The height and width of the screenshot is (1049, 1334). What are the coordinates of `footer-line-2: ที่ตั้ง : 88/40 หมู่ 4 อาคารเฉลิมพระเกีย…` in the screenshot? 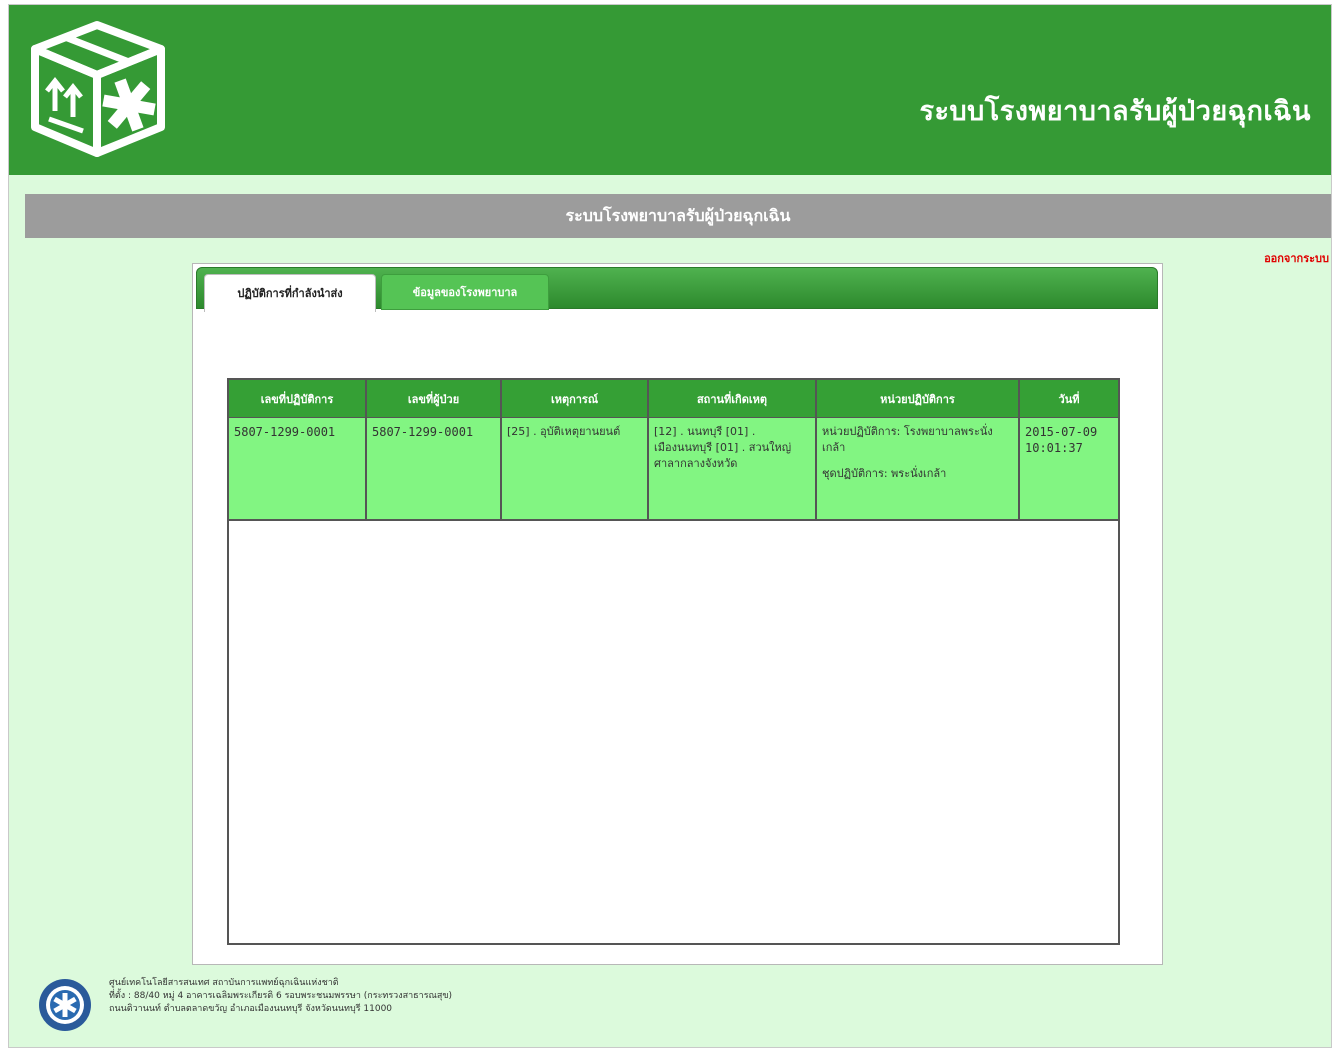 It's located at (281, 996).